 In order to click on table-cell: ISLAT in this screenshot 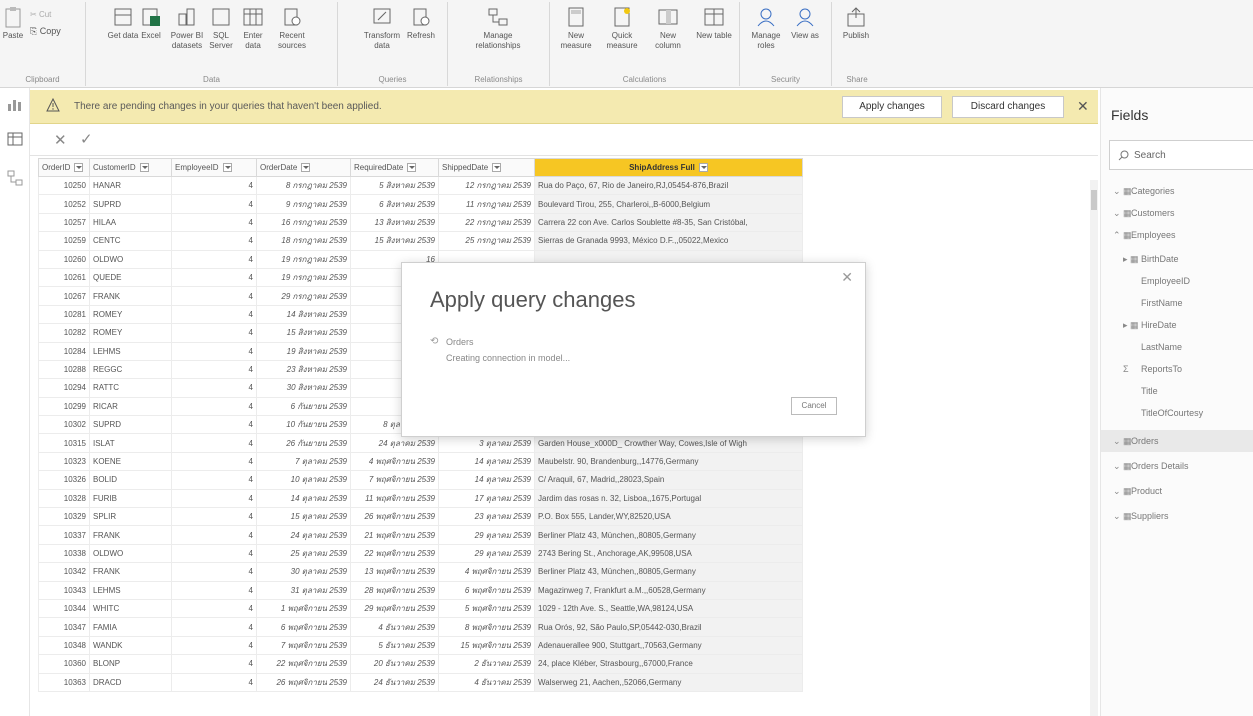, I will do `click(130, 443)`.